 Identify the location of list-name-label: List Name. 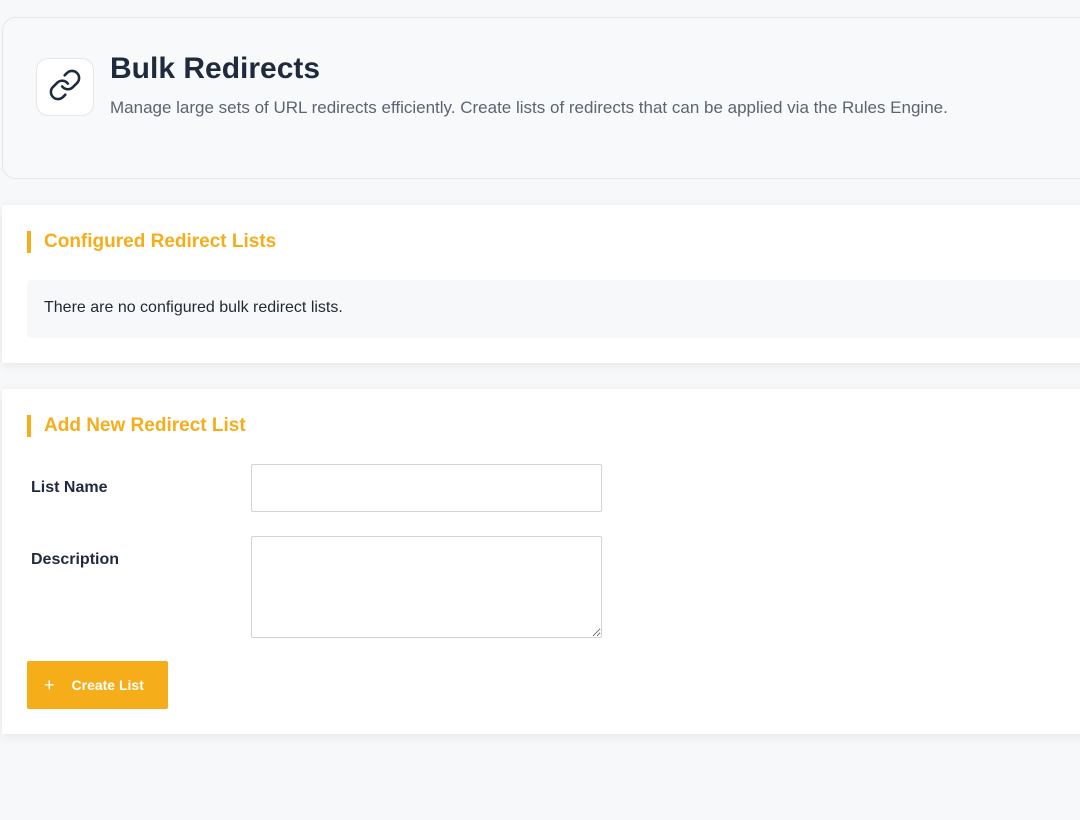
(69, 487).